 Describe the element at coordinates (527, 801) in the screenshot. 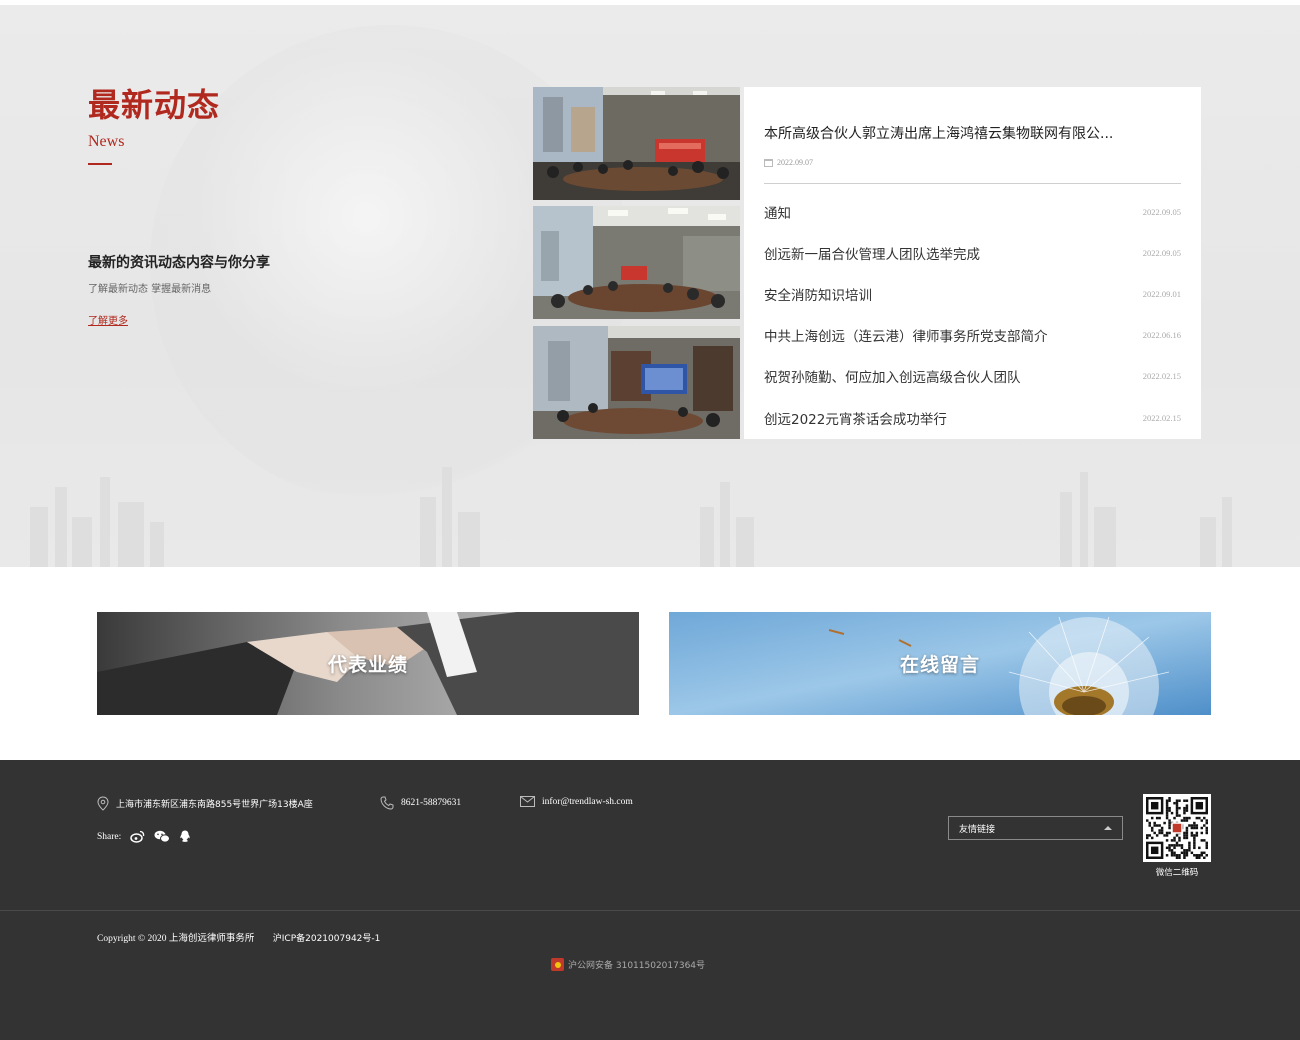

I see `envelope-icon` at that location.